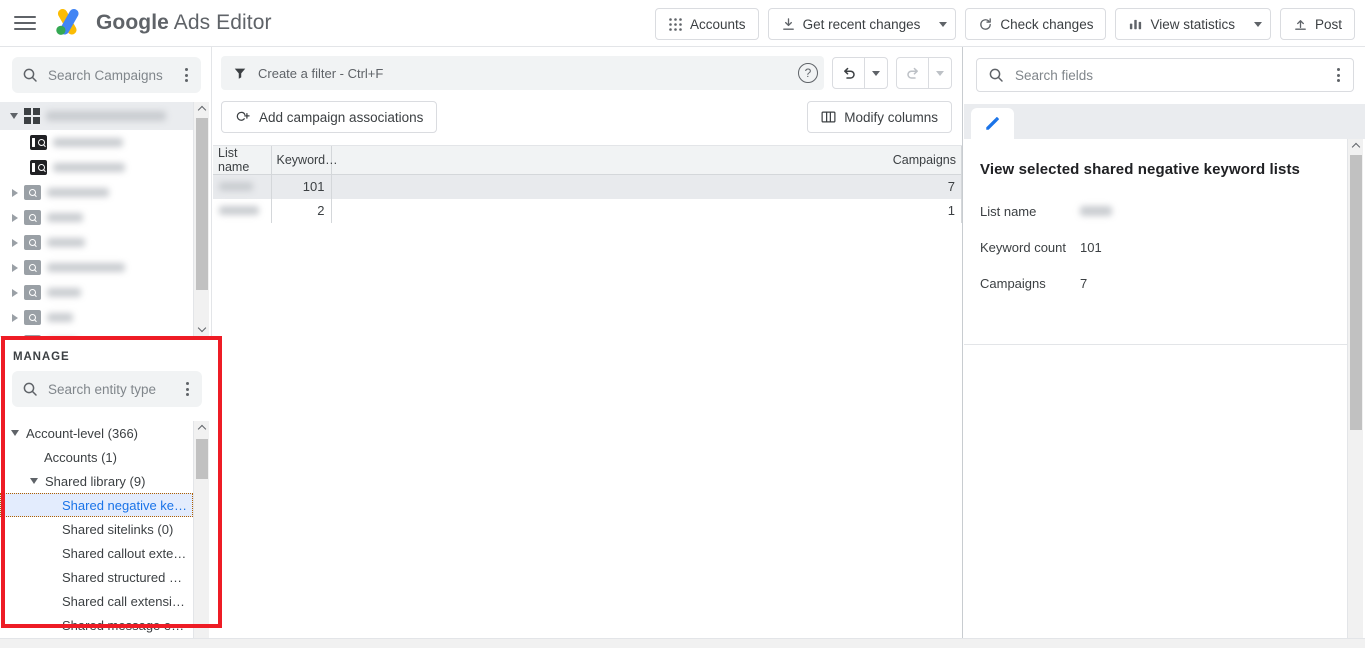 Image resolution: width=1365 pixels, height=648 pixels. I want to click on accounts-button: Accounts, so click(707, 24).